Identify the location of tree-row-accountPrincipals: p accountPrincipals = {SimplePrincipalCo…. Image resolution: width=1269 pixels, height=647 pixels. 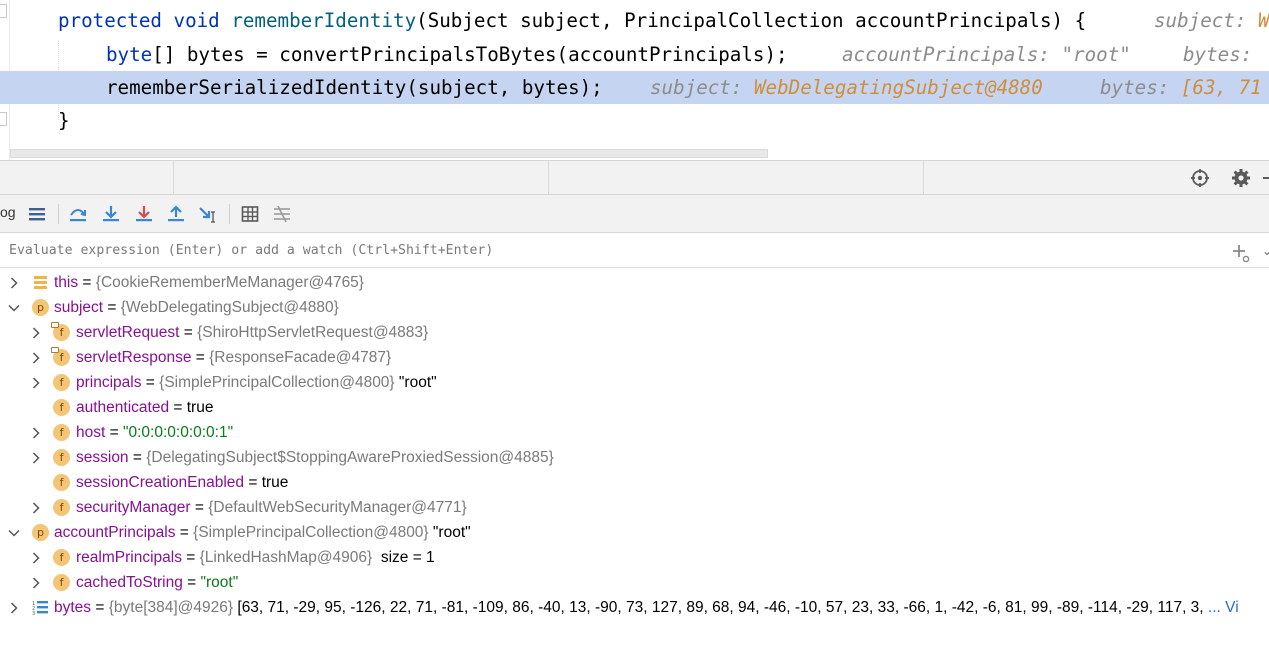
(634, 532).